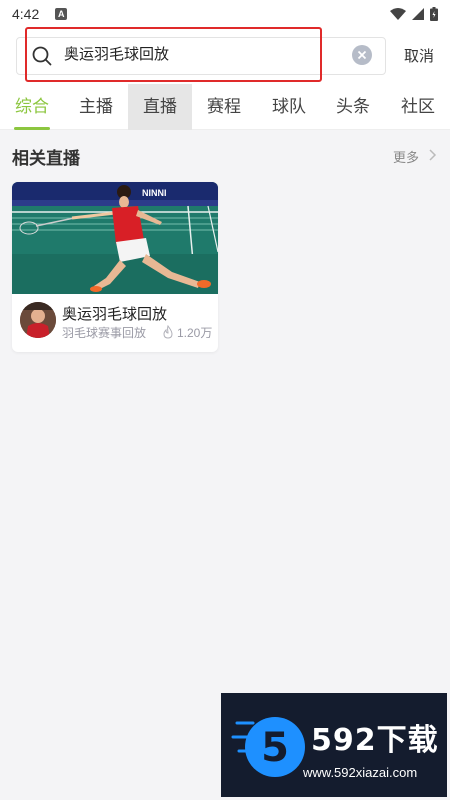  I want to click on tab-streamers: 主播, so click(96, 107).